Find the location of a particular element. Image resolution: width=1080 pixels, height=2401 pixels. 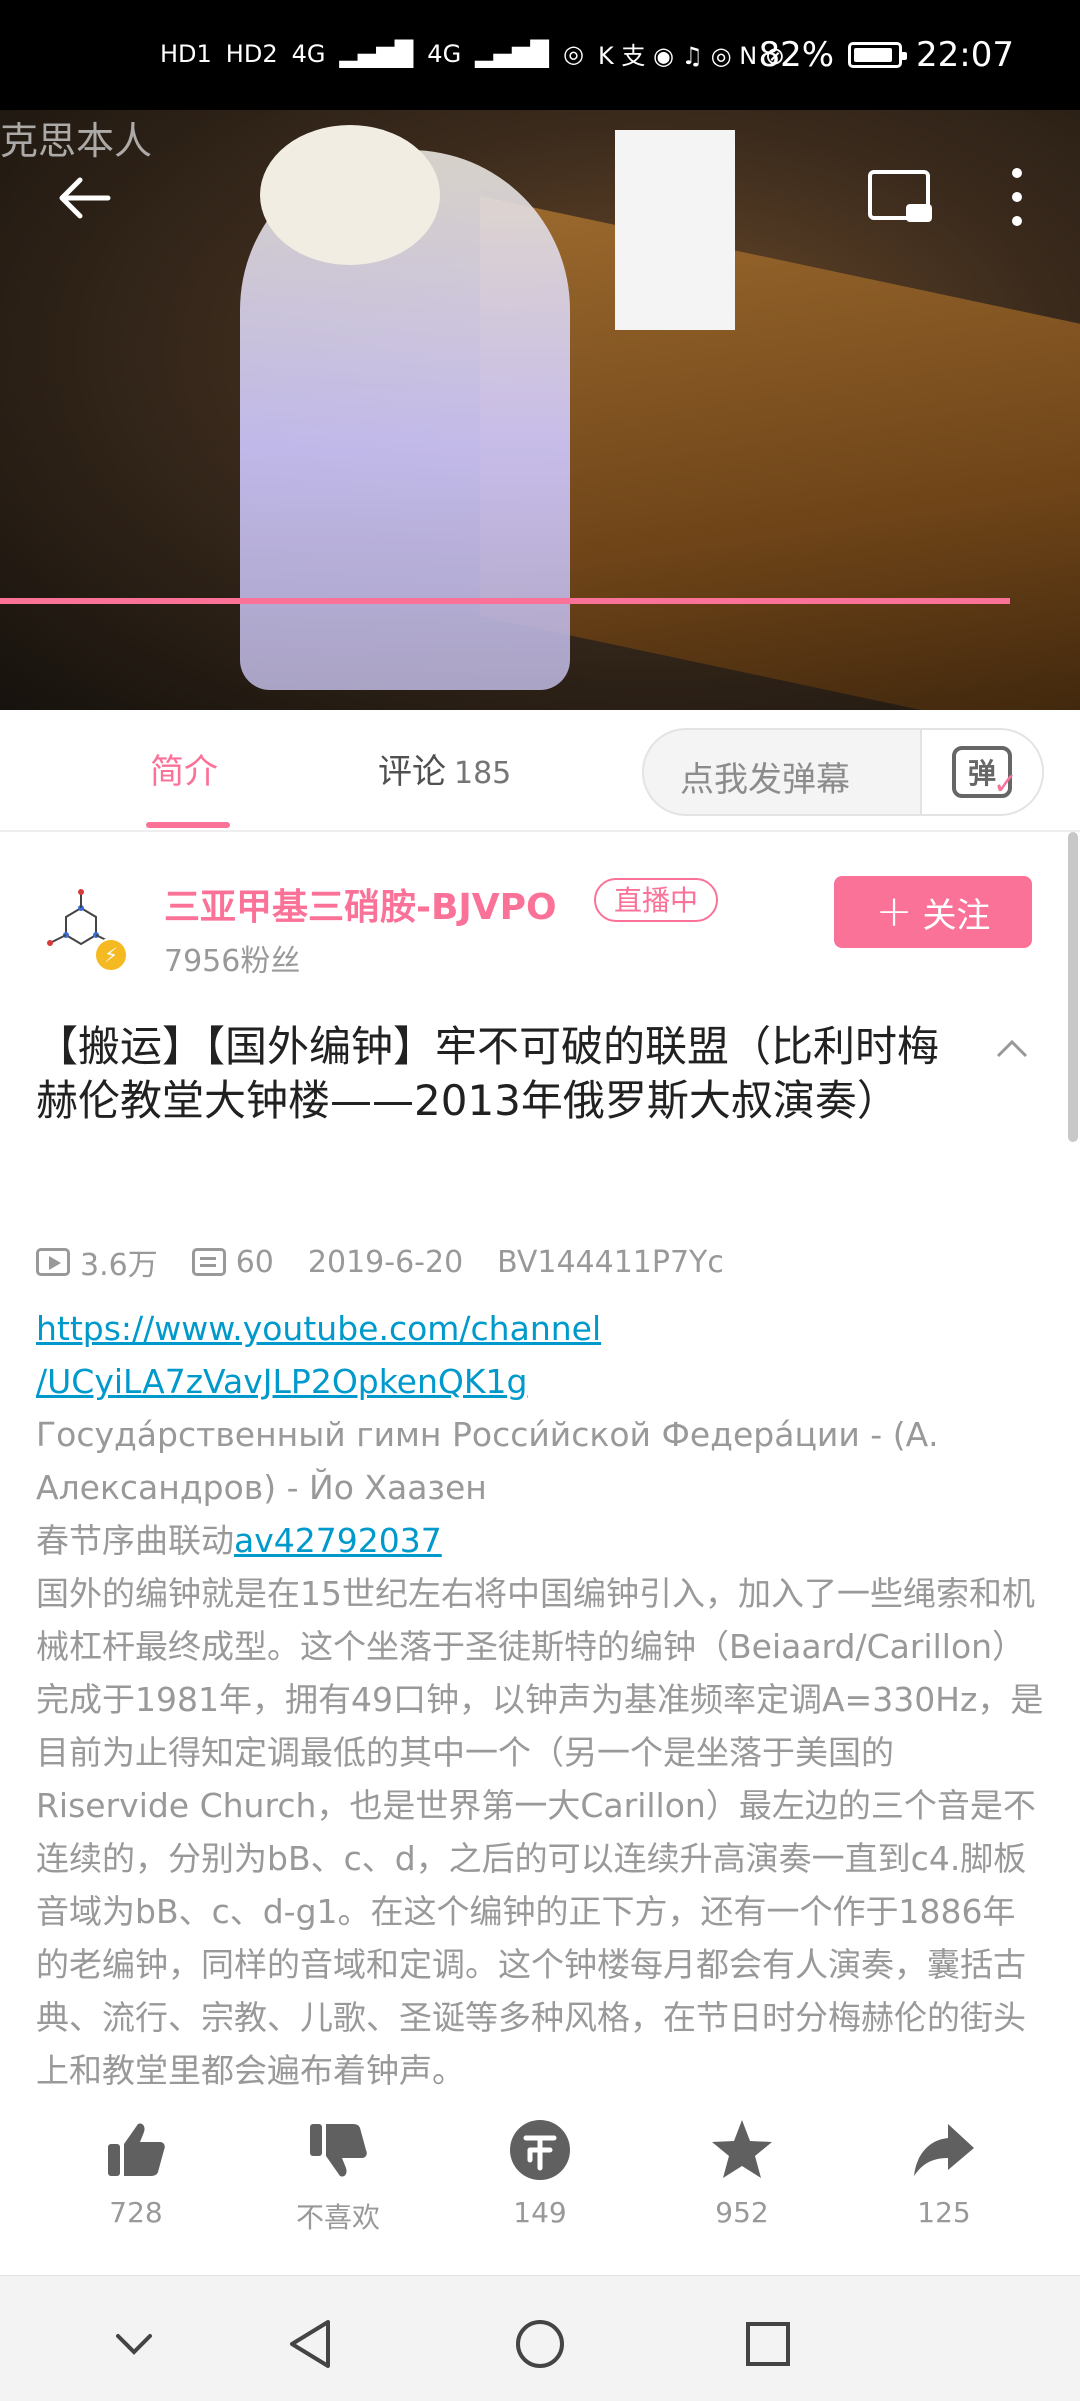

coin-button: 149 is located at coordinates (540, 2173).